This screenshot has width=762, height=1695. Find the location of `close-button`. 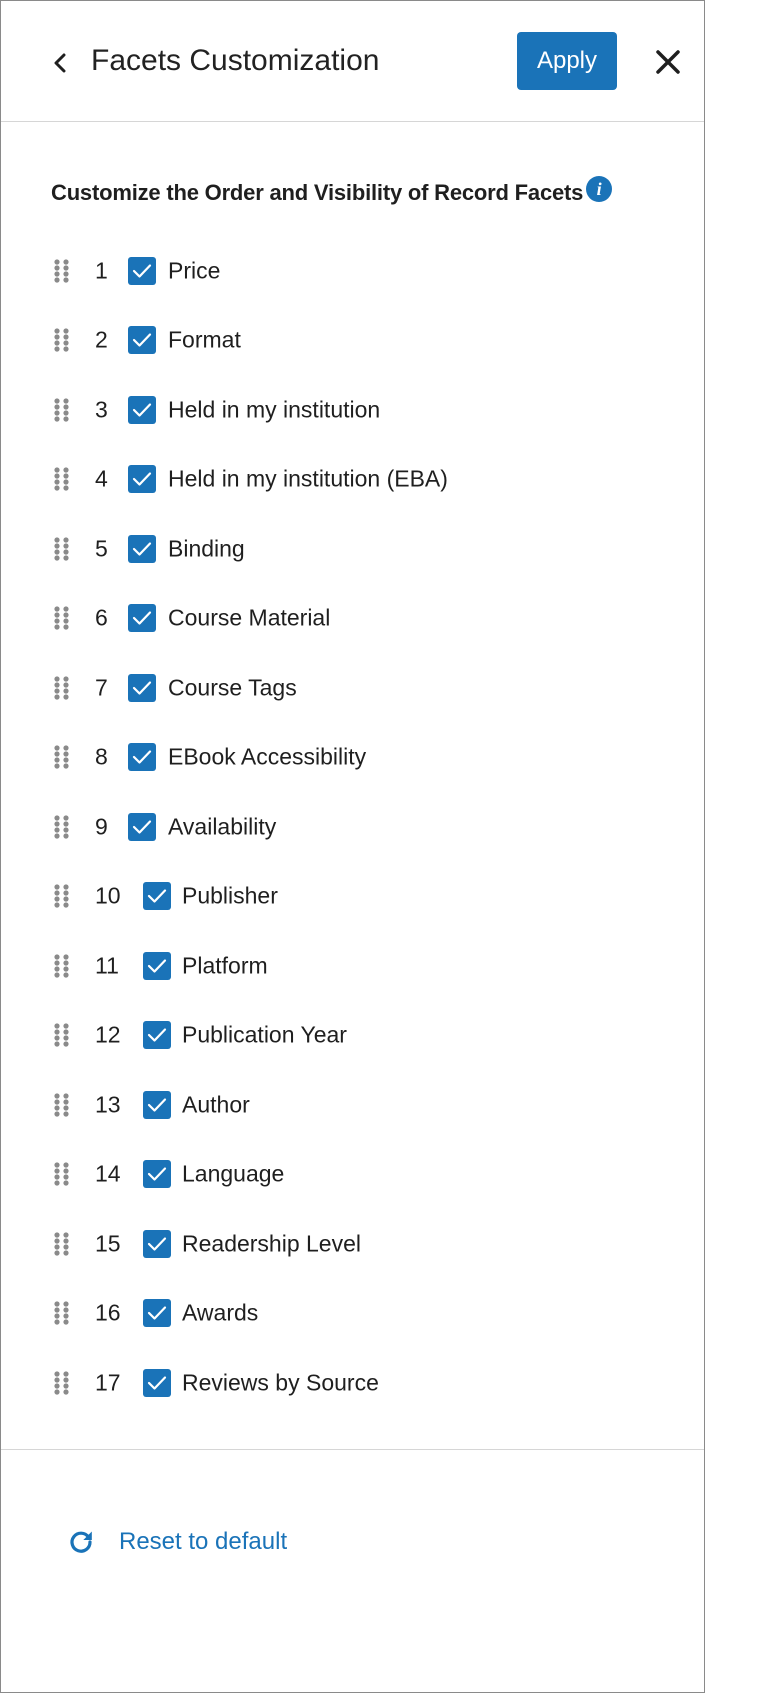

close-button is located at coordinates (668, 62).